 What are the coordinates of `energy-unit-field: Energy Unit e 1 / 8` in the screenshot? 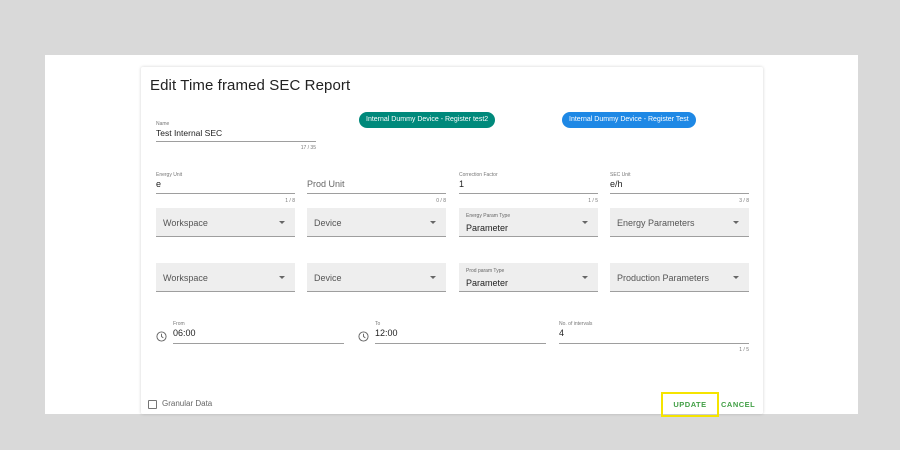 It's located at (225, 188).